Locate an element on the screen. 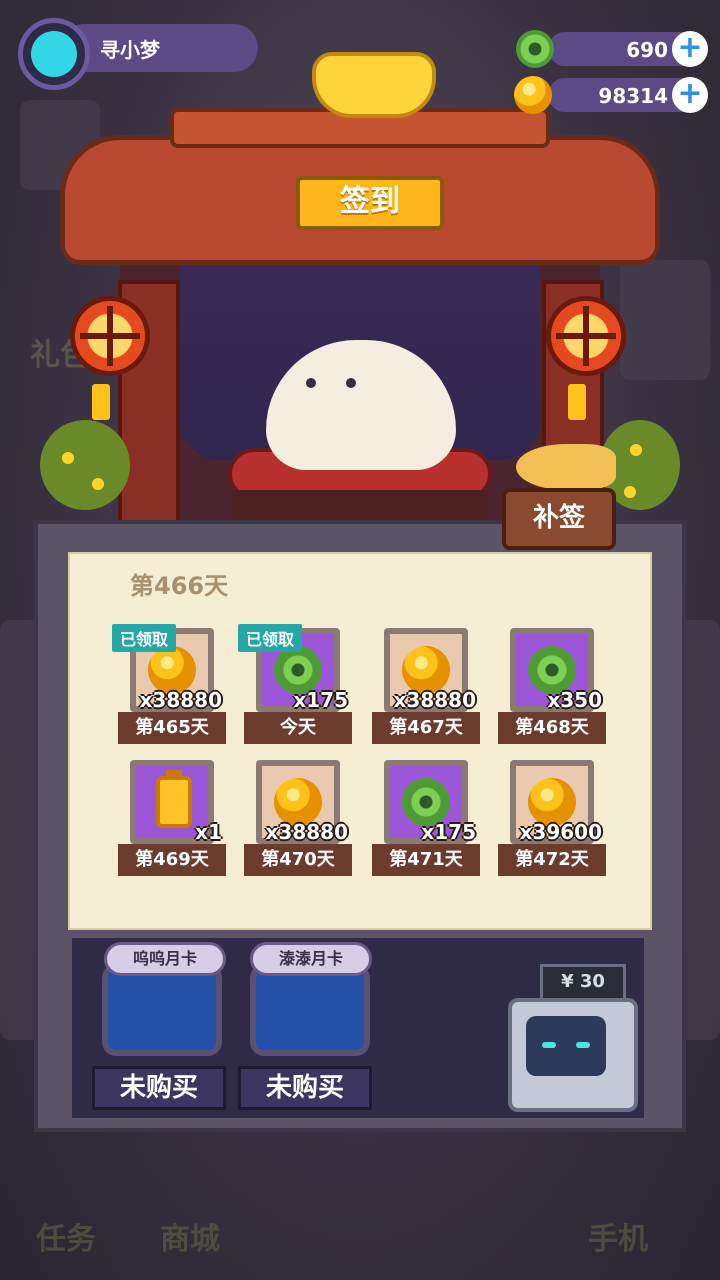  reward-day-label: 第470天 is located at coordinates (298, 860).